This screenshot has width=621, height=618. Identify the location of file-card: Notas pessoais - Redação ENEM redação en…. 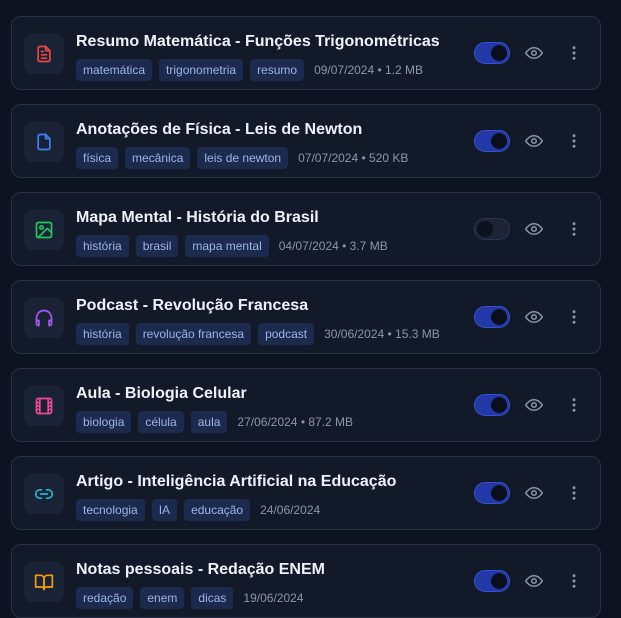
(306, 581).